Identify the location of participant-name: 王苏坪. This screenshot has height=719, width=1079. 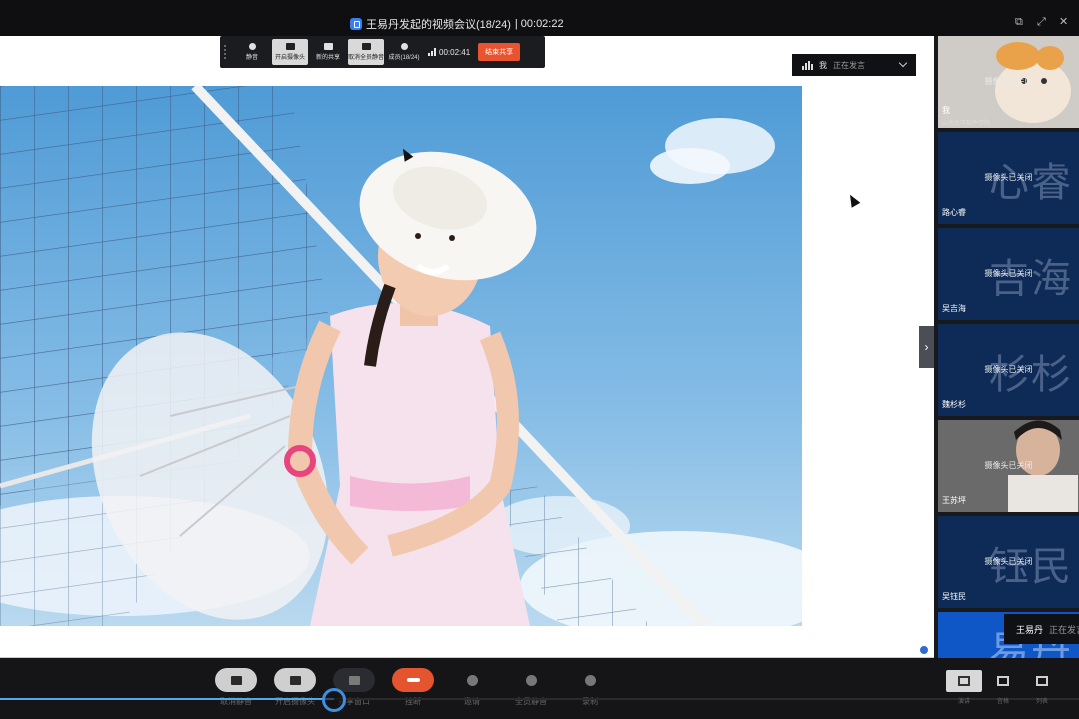
(954, 500).